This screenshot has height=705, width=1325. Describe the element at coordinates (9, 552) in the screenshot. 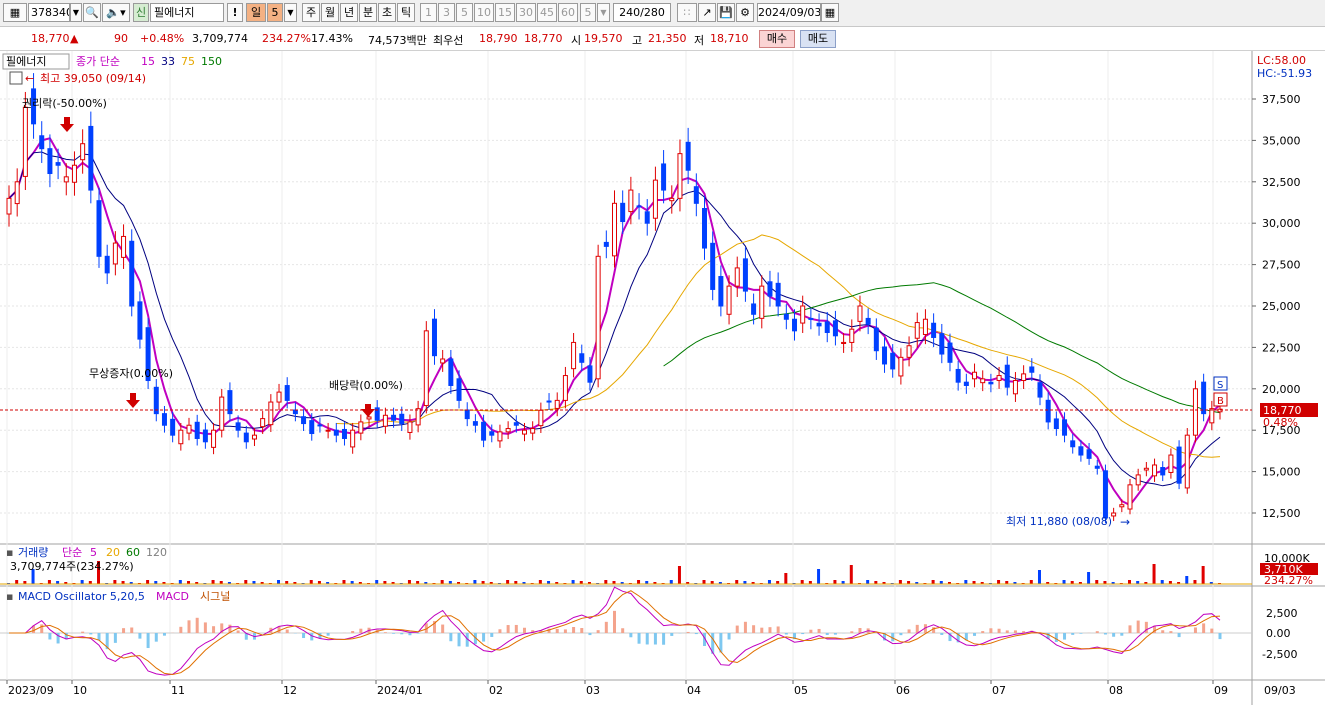

I see `volume-icon: ▪` at that location.